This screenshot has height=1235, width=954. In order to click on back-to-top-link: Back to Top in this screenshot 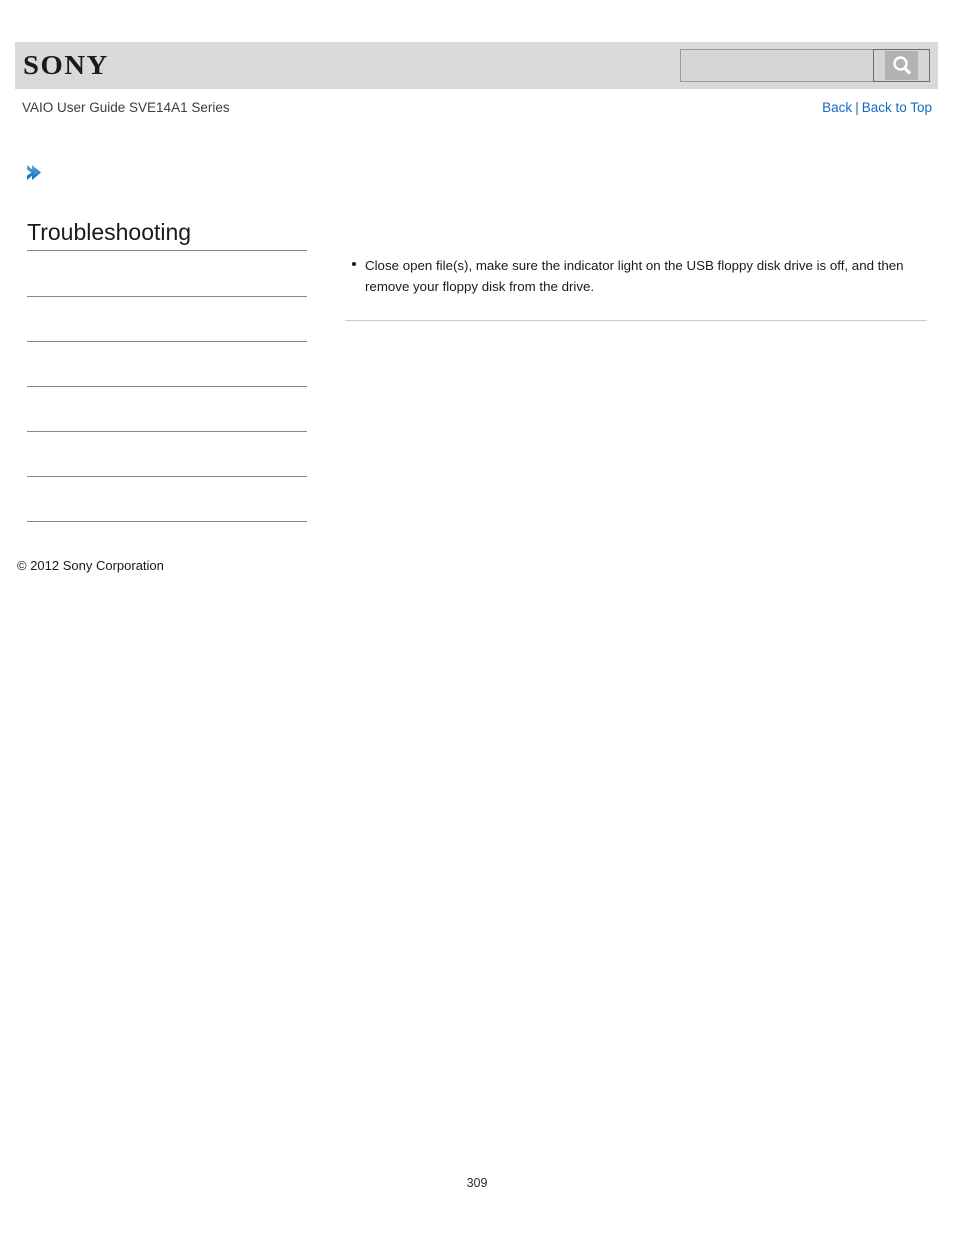, I will do `click(897, 107)`.